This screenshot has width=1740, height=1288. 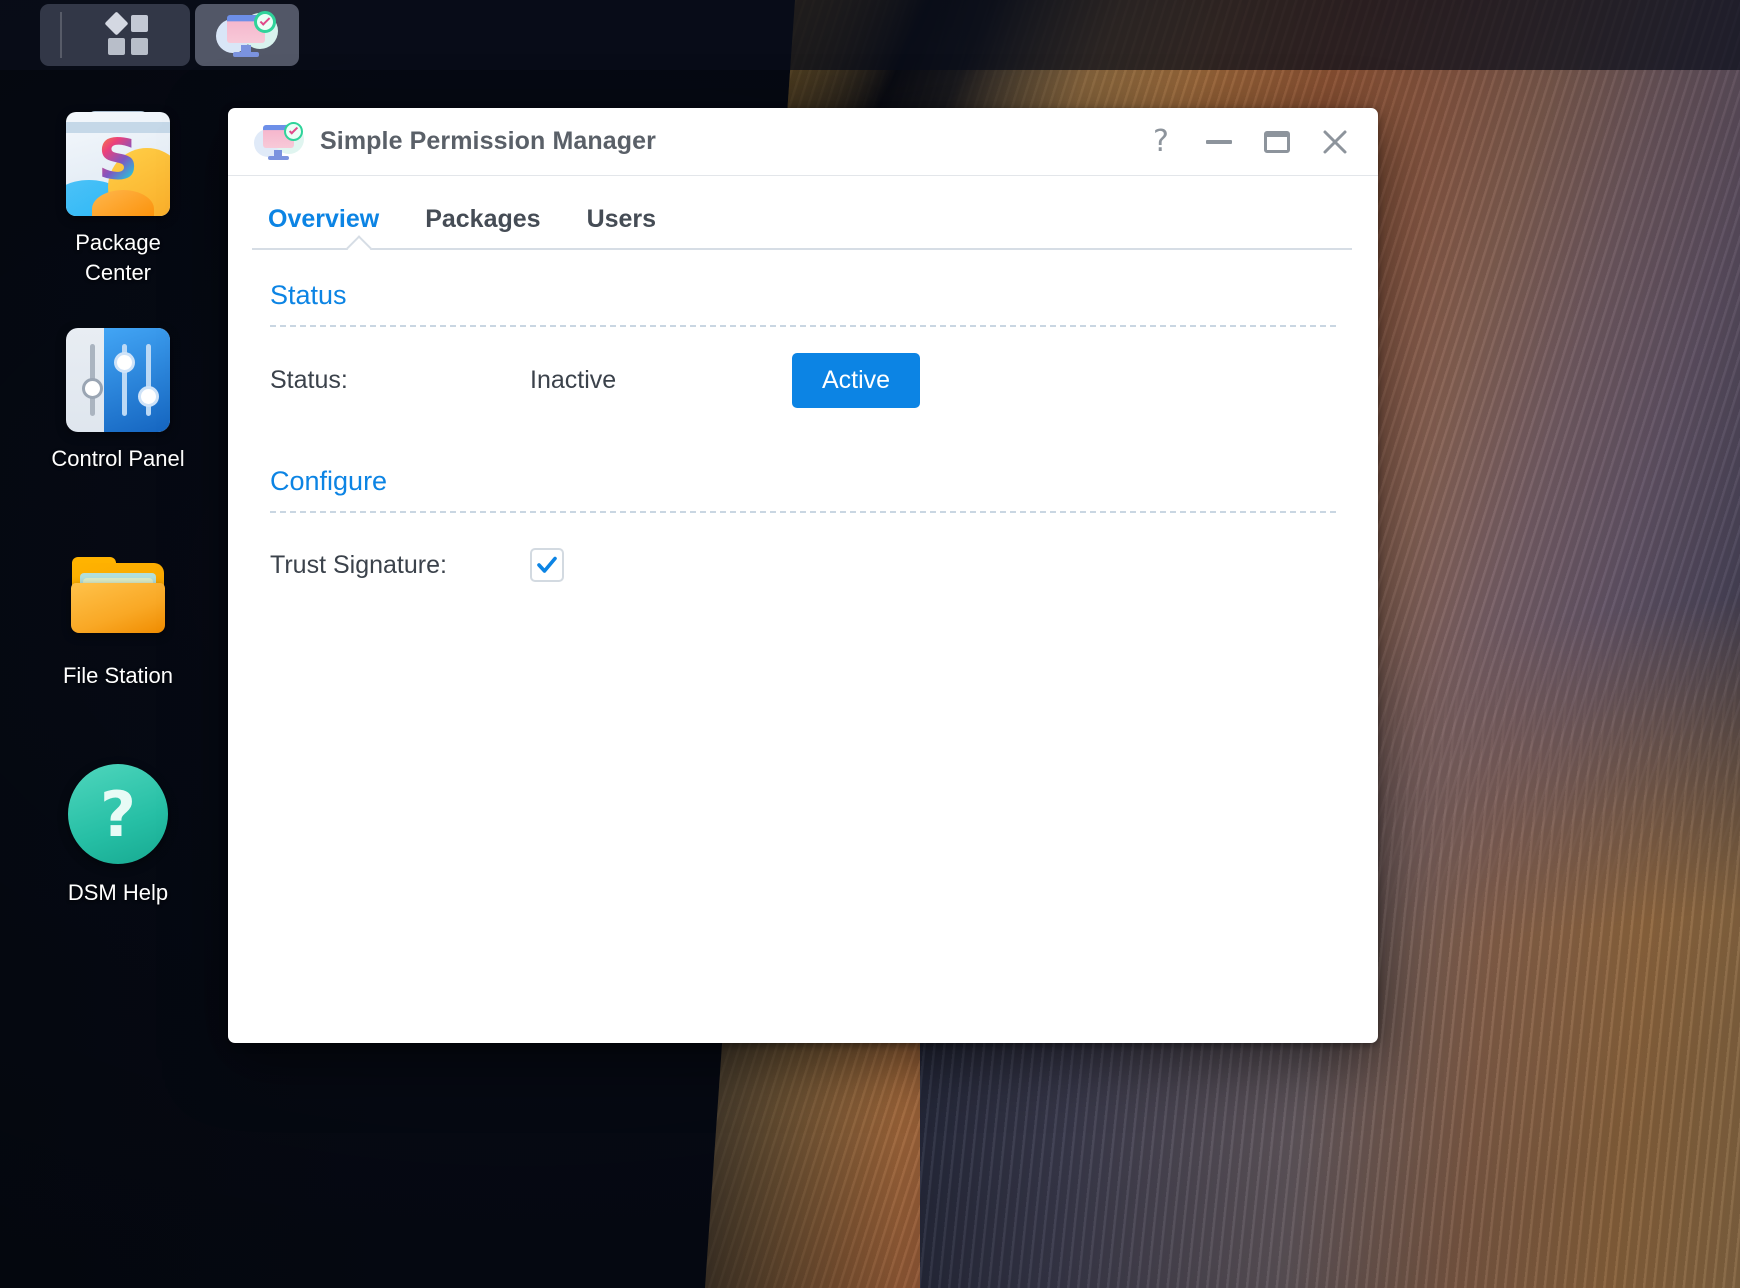 I want to click on taskbar-app-tile-spm, so click(x=247, y=35).